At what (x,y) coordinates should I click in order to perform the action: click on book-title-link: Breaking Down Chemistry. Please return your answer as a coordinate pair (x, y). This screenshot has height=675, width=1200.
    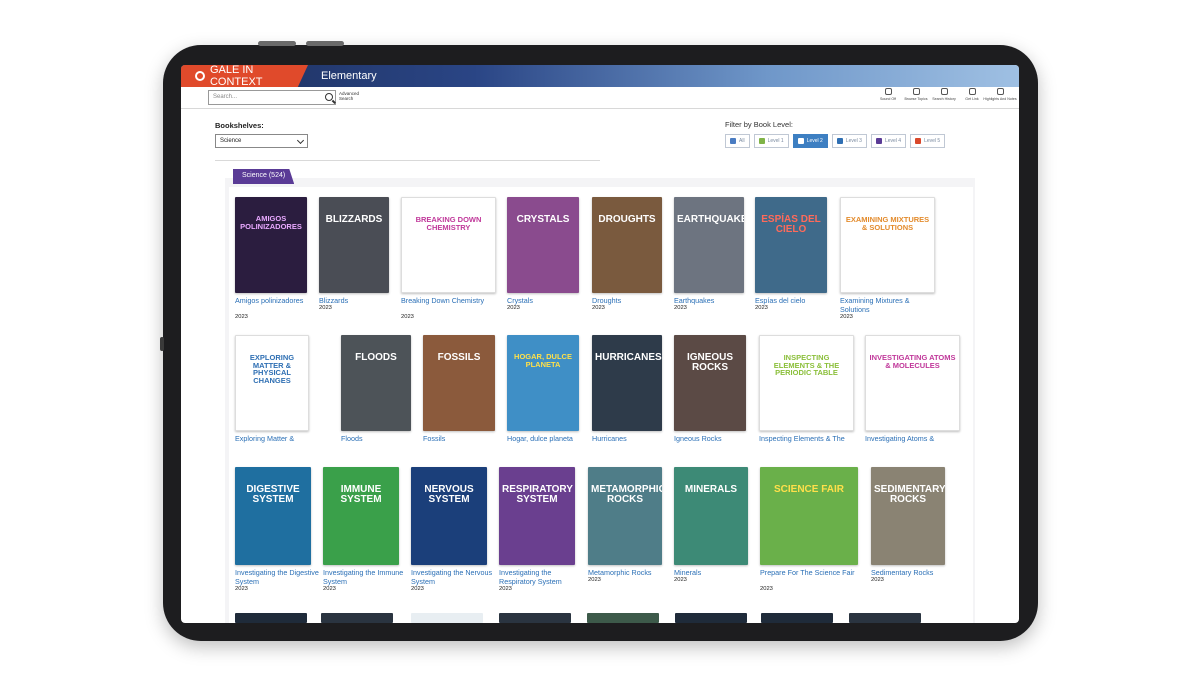
    Looking at the image, I should click on (448, 300).